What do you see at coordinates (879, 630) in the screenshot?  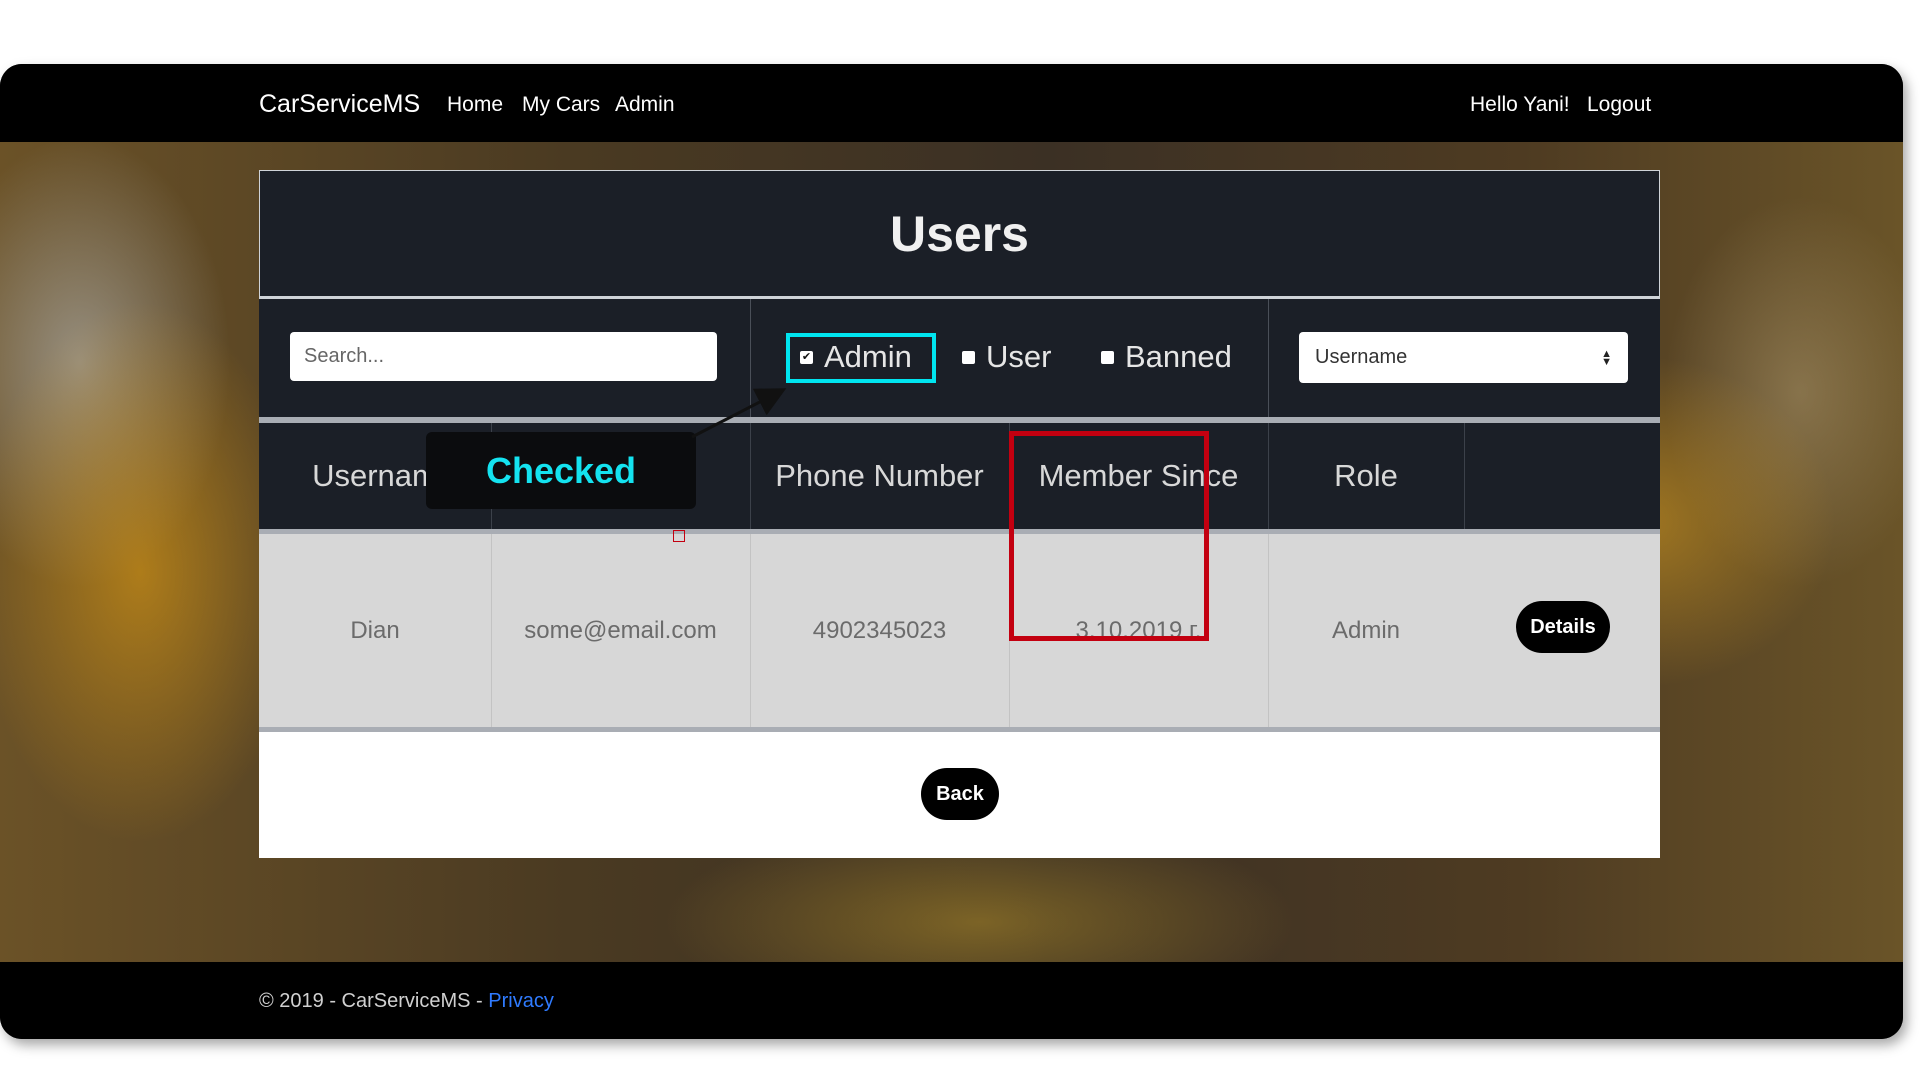 I see `cell-phone: 4902345023` at bounding box center [879, 630].